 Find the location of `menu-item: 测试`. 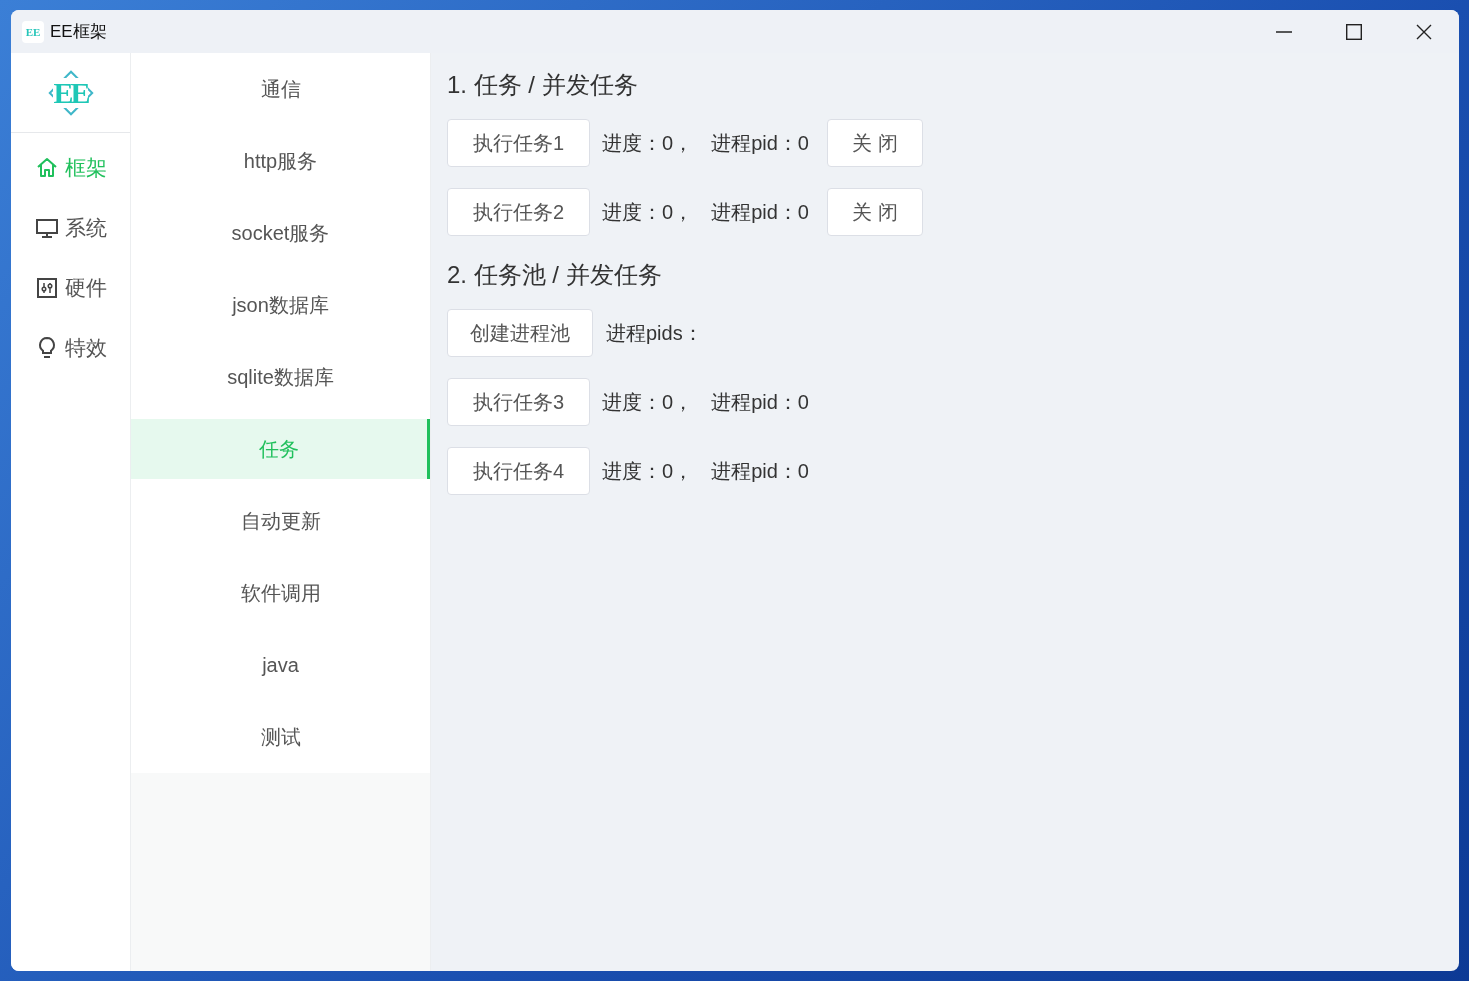

menu-item: 测试 is located at coordinates (280, 737).